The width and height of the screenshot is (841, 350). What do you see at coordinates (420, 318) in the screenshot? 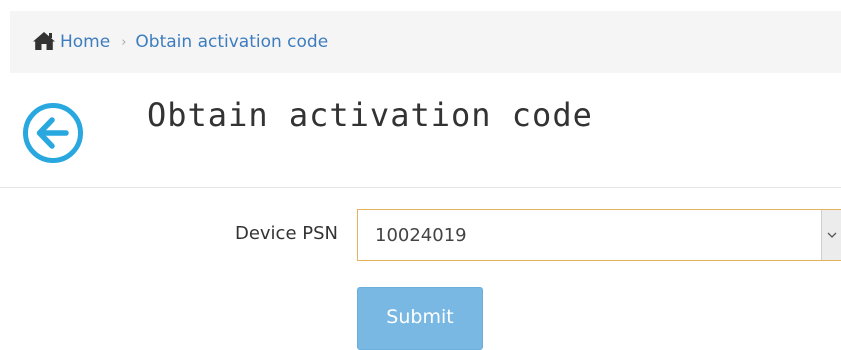
I see `submit-button: Submit` at bounding box center [420, 318].